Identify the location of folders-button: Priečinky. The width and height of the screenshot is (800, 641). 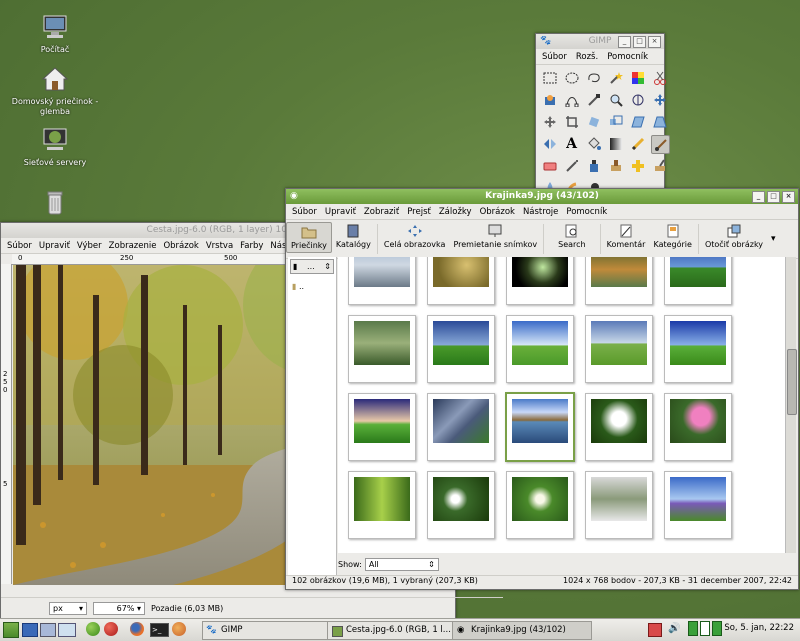
(309, 237).